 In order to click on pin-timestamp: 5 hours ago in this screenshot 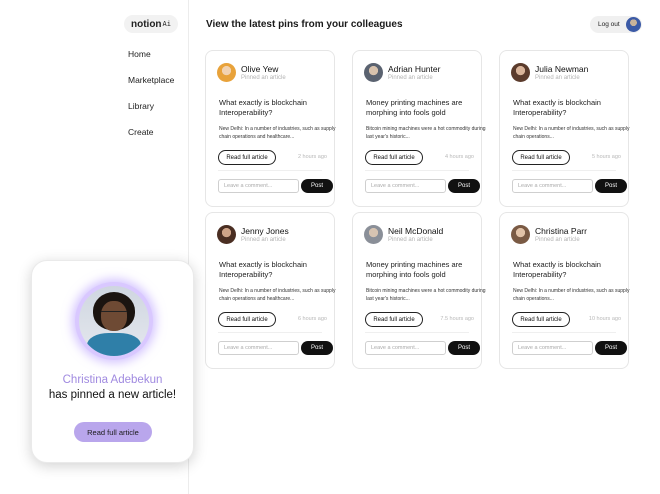, I will do `click(606, 157)`.